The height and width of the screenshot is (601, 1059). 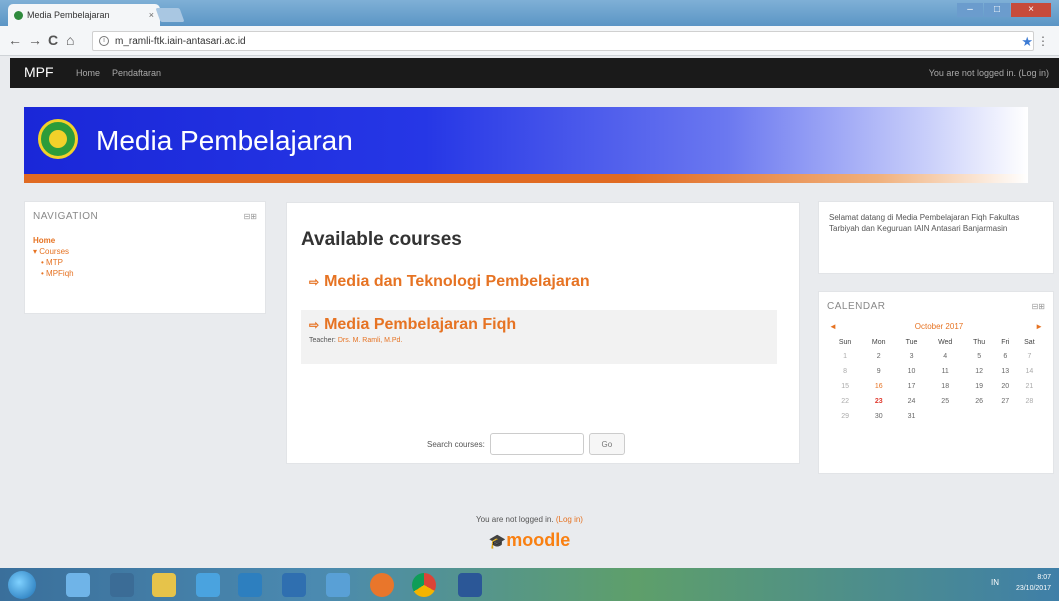 What do you see at coordinates (939, 326) in the screenshot?
I see `calendar-month: October 2017` at bounding box center [939, 326].